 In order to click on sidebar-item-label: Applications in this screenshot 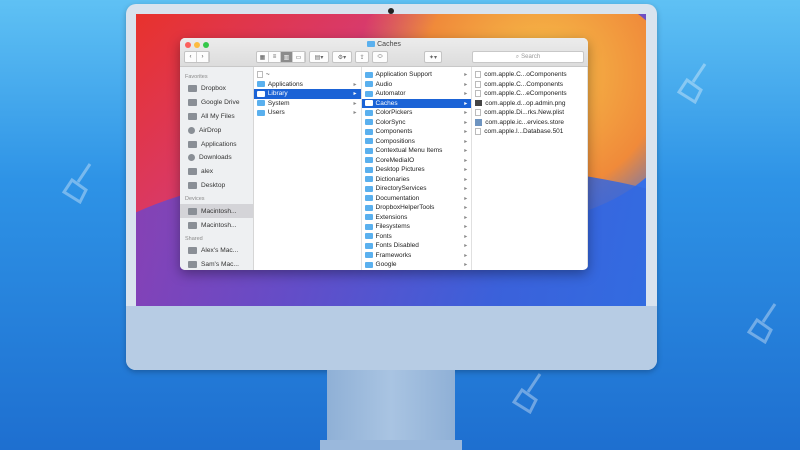, I will do `click(219, 144)`.